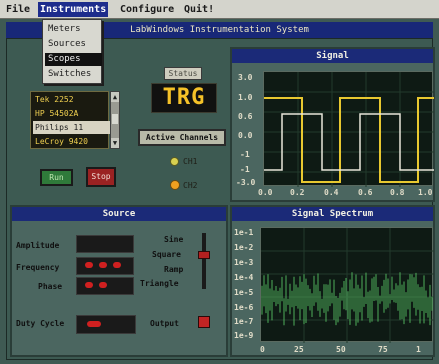  I want to click on spectrum-y-tick: 1e-3, so click(244, 262).